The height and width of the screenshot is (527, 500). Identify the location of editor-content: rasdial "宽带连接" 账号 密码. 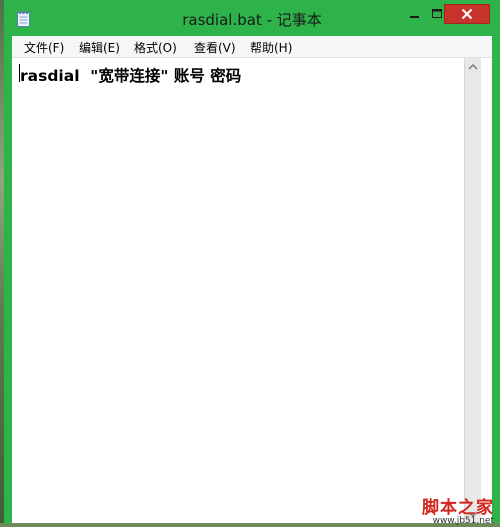
(130, 75).